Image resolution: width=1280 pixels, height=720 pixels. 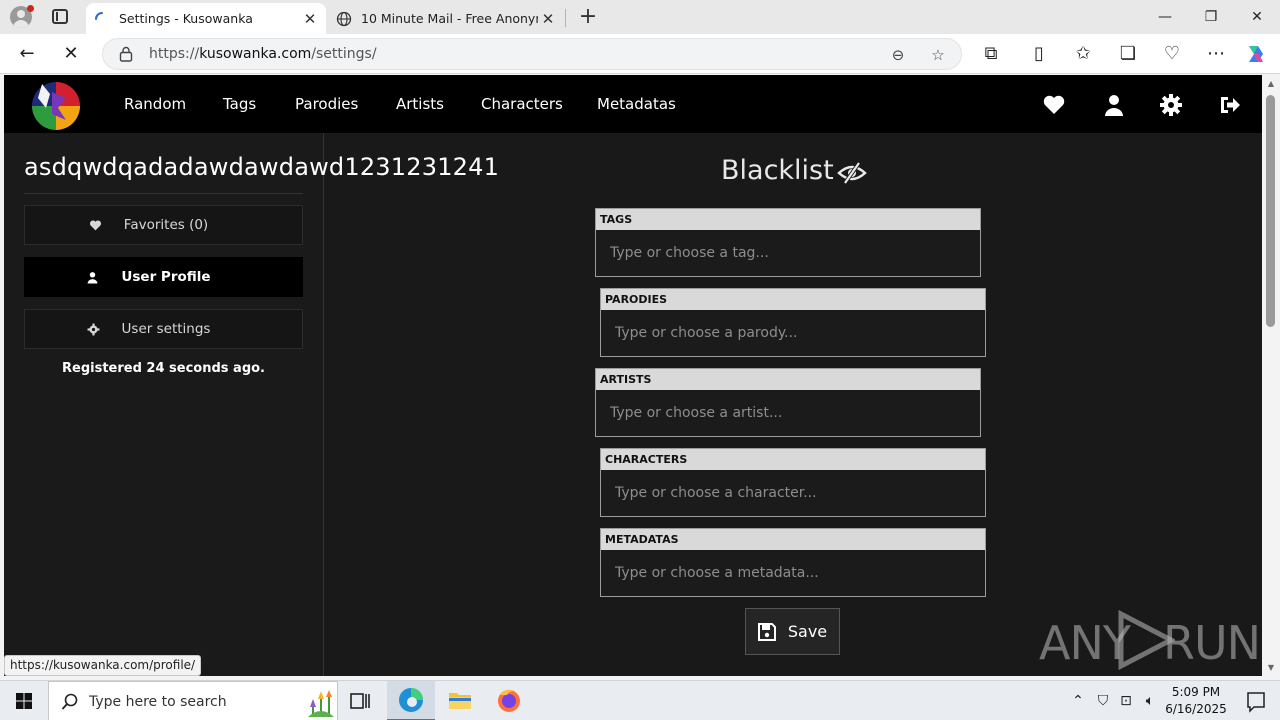 I want to click on stop-loading-icon: ✕, so click(x=71, y=54).